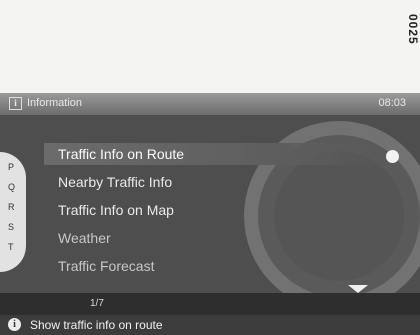 The image size is (420, 335). I want to click on menu-item-nearby-traffic-info: Nearby Traffic Info, so click(115, 182).